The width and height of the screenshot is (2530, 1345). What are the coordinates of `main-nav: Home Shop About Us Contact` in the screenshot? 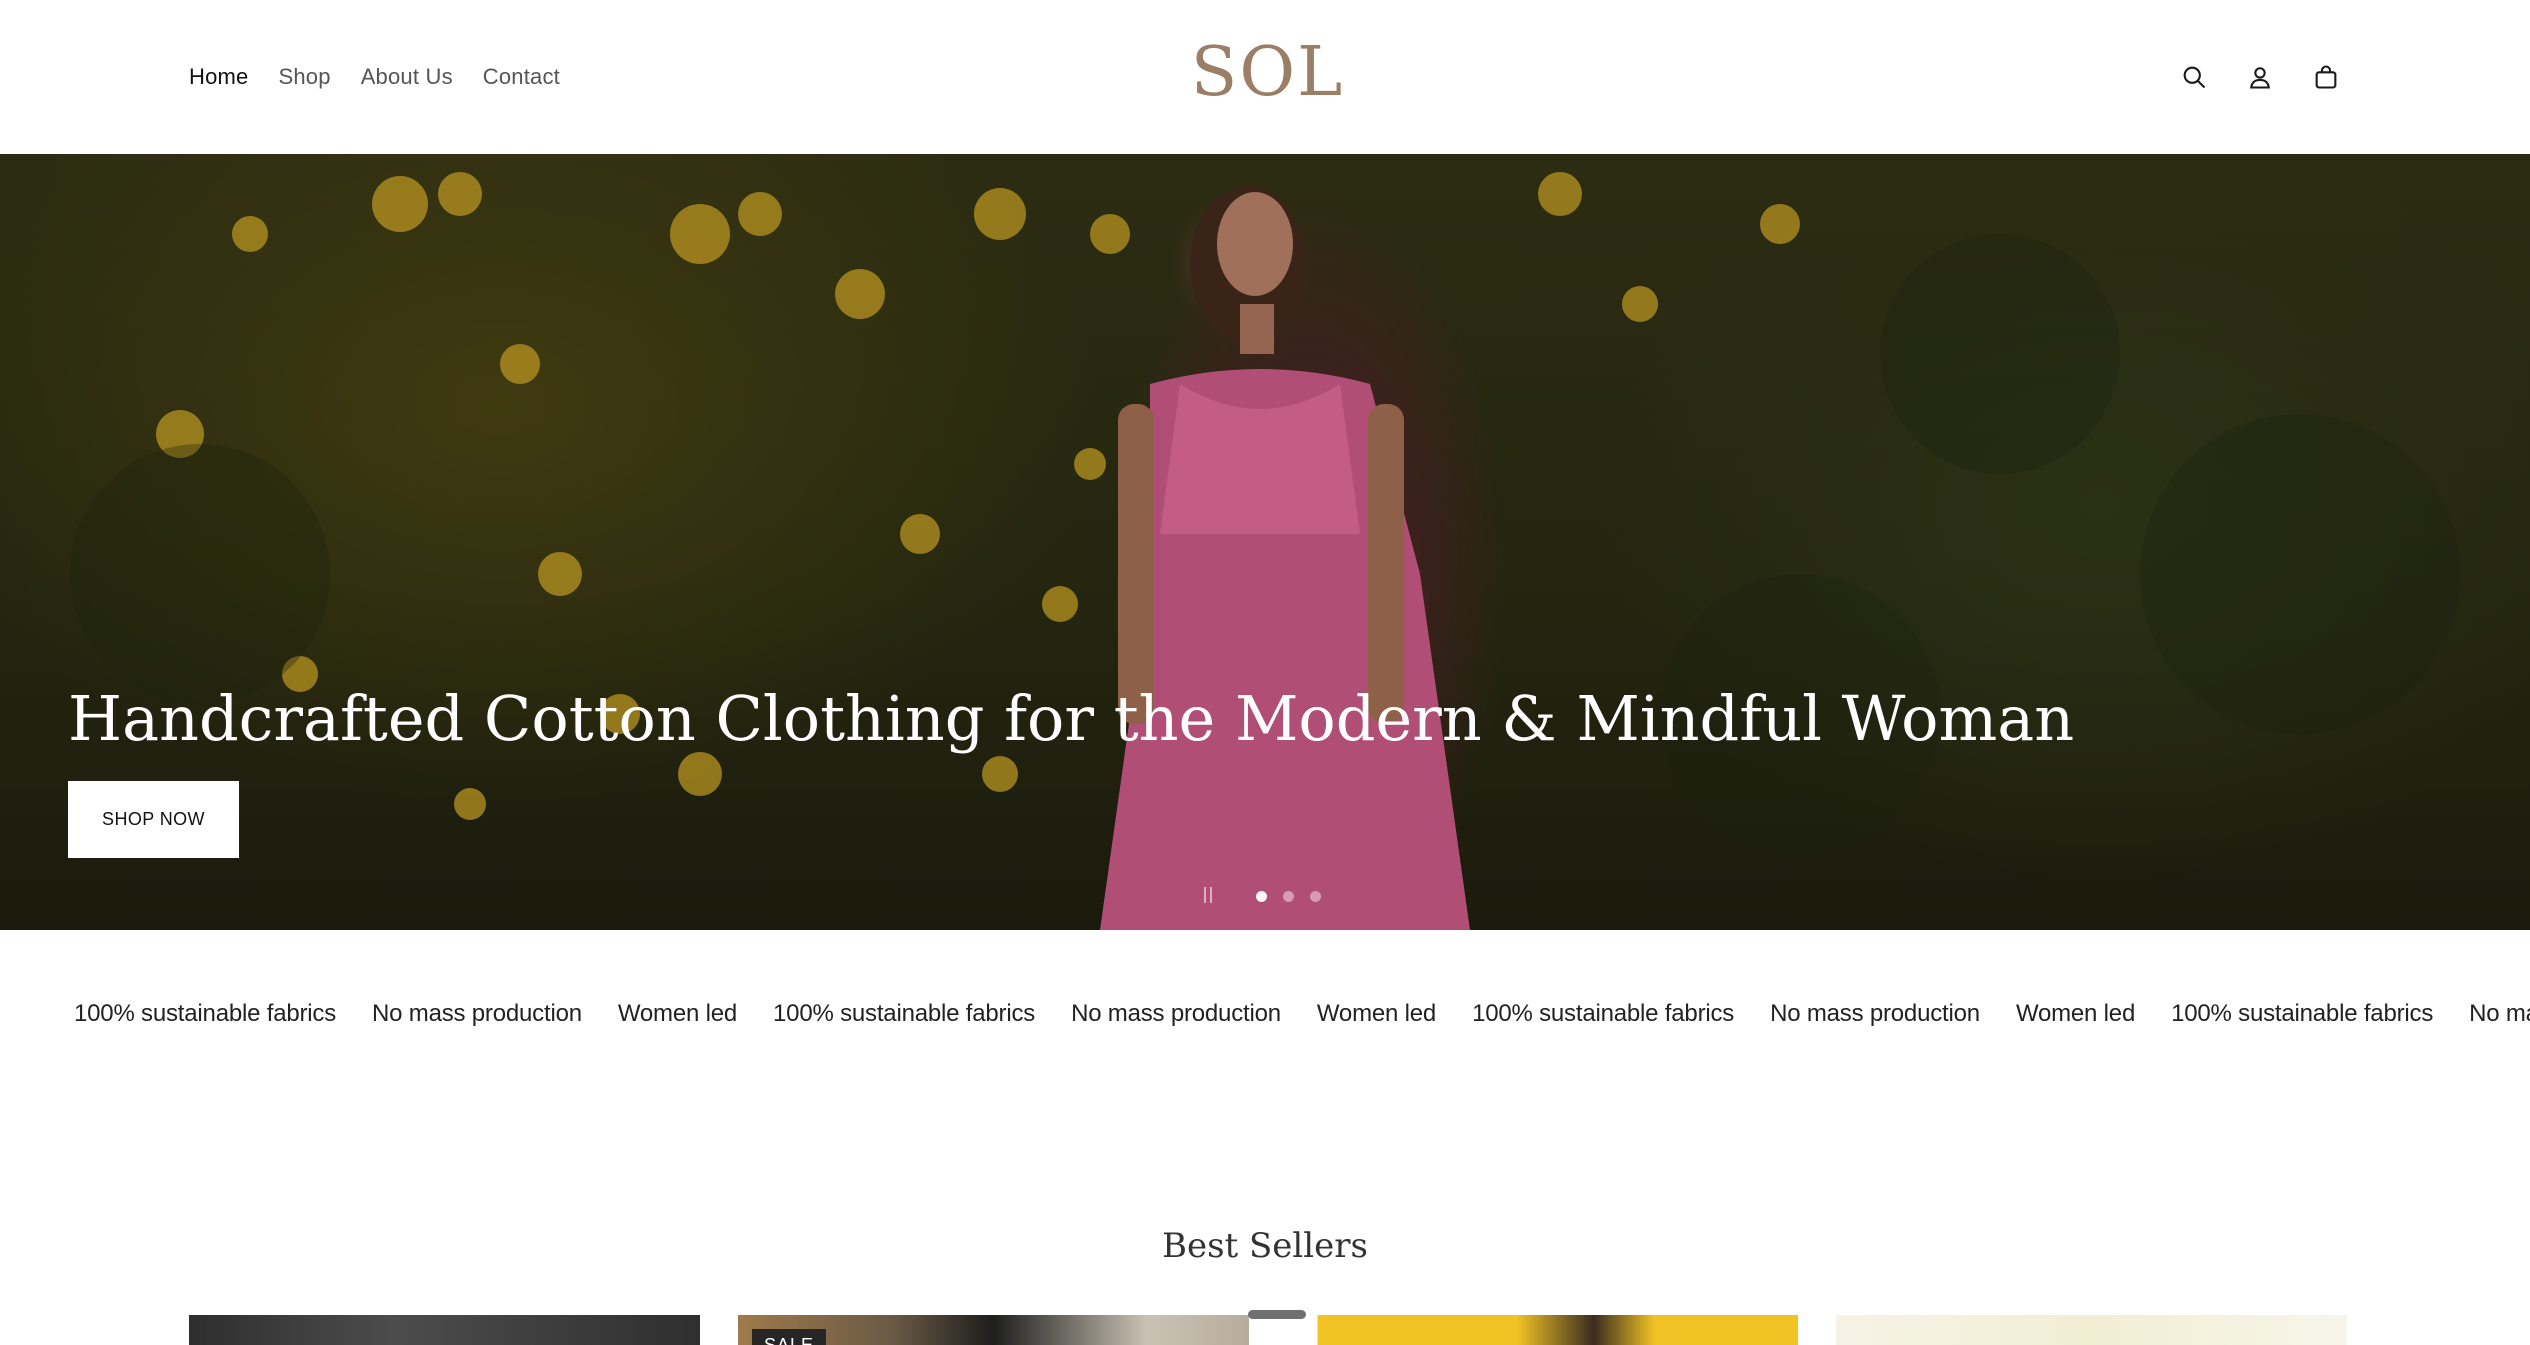 It's located at (374, 77).